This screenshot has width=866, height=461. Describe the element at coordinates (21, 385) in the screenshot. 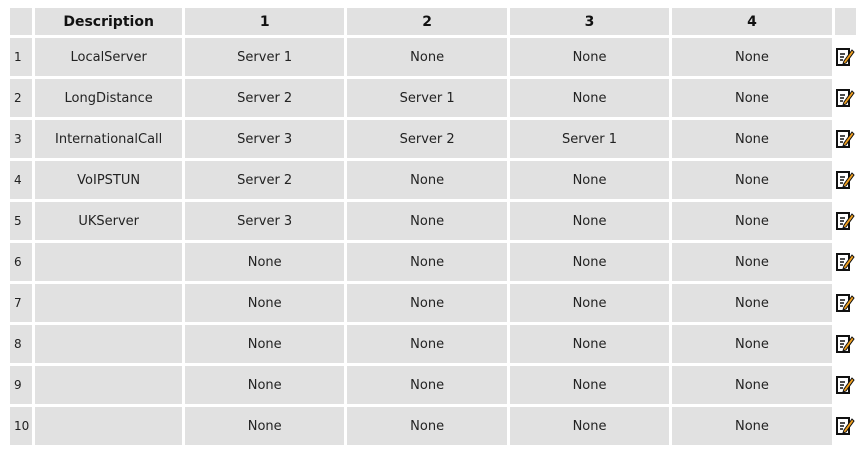

I see `row-number: 9` at that location.